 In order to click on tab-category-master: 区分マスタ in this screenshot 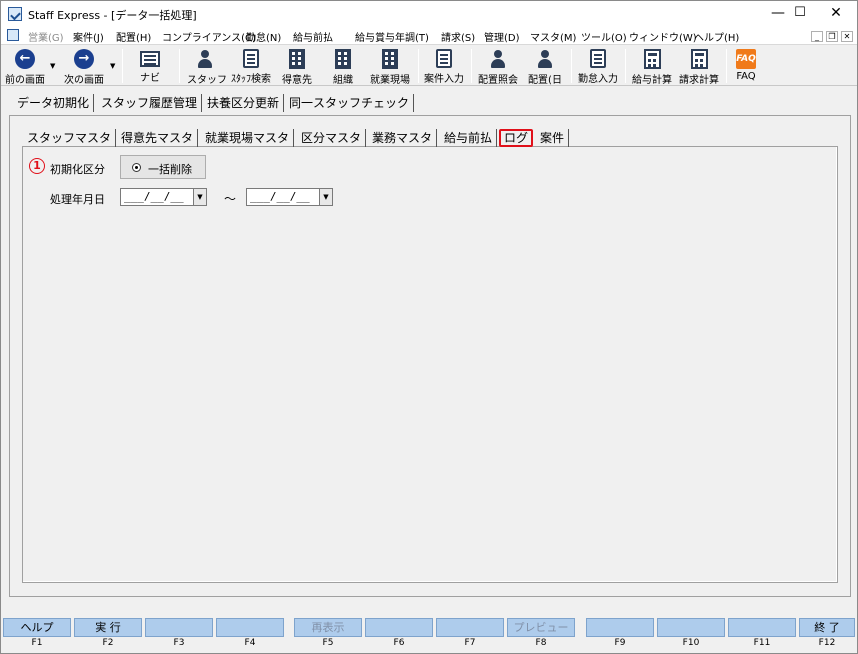, I will do `click(334, 138)`.